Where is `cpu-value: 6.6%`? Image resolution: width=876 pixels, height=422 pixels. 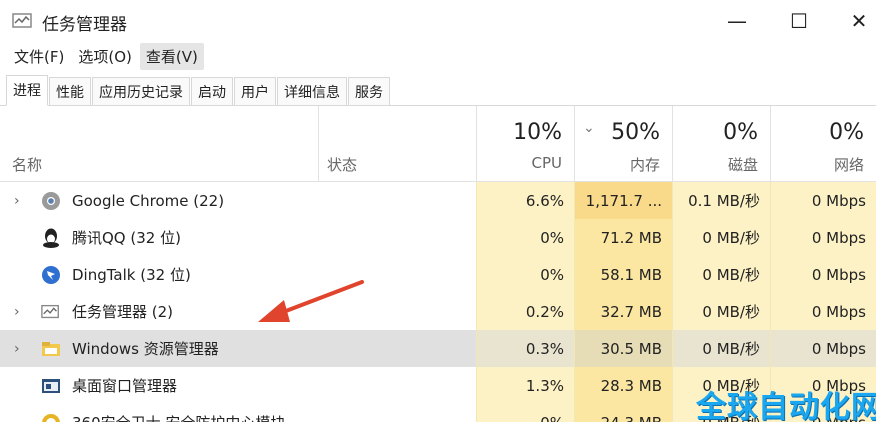 cpu-value: 6.6% is located at coordinates (525, 200).